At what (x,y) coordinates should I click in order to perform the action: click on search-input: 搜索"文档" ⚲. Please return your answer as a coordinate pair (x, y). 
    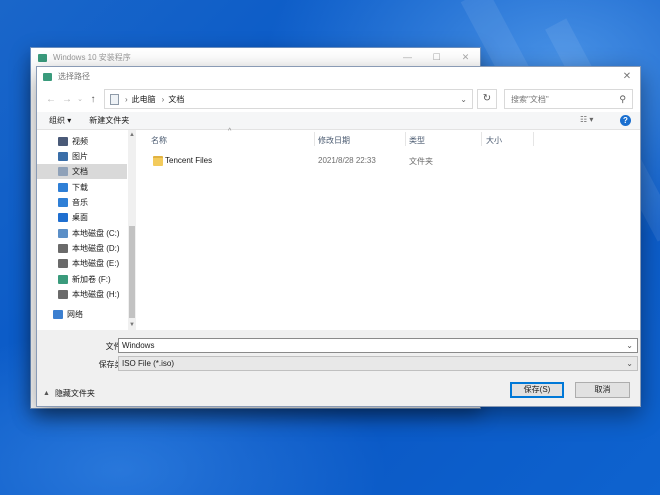
    Looking at the image, I should click on (568, 99).